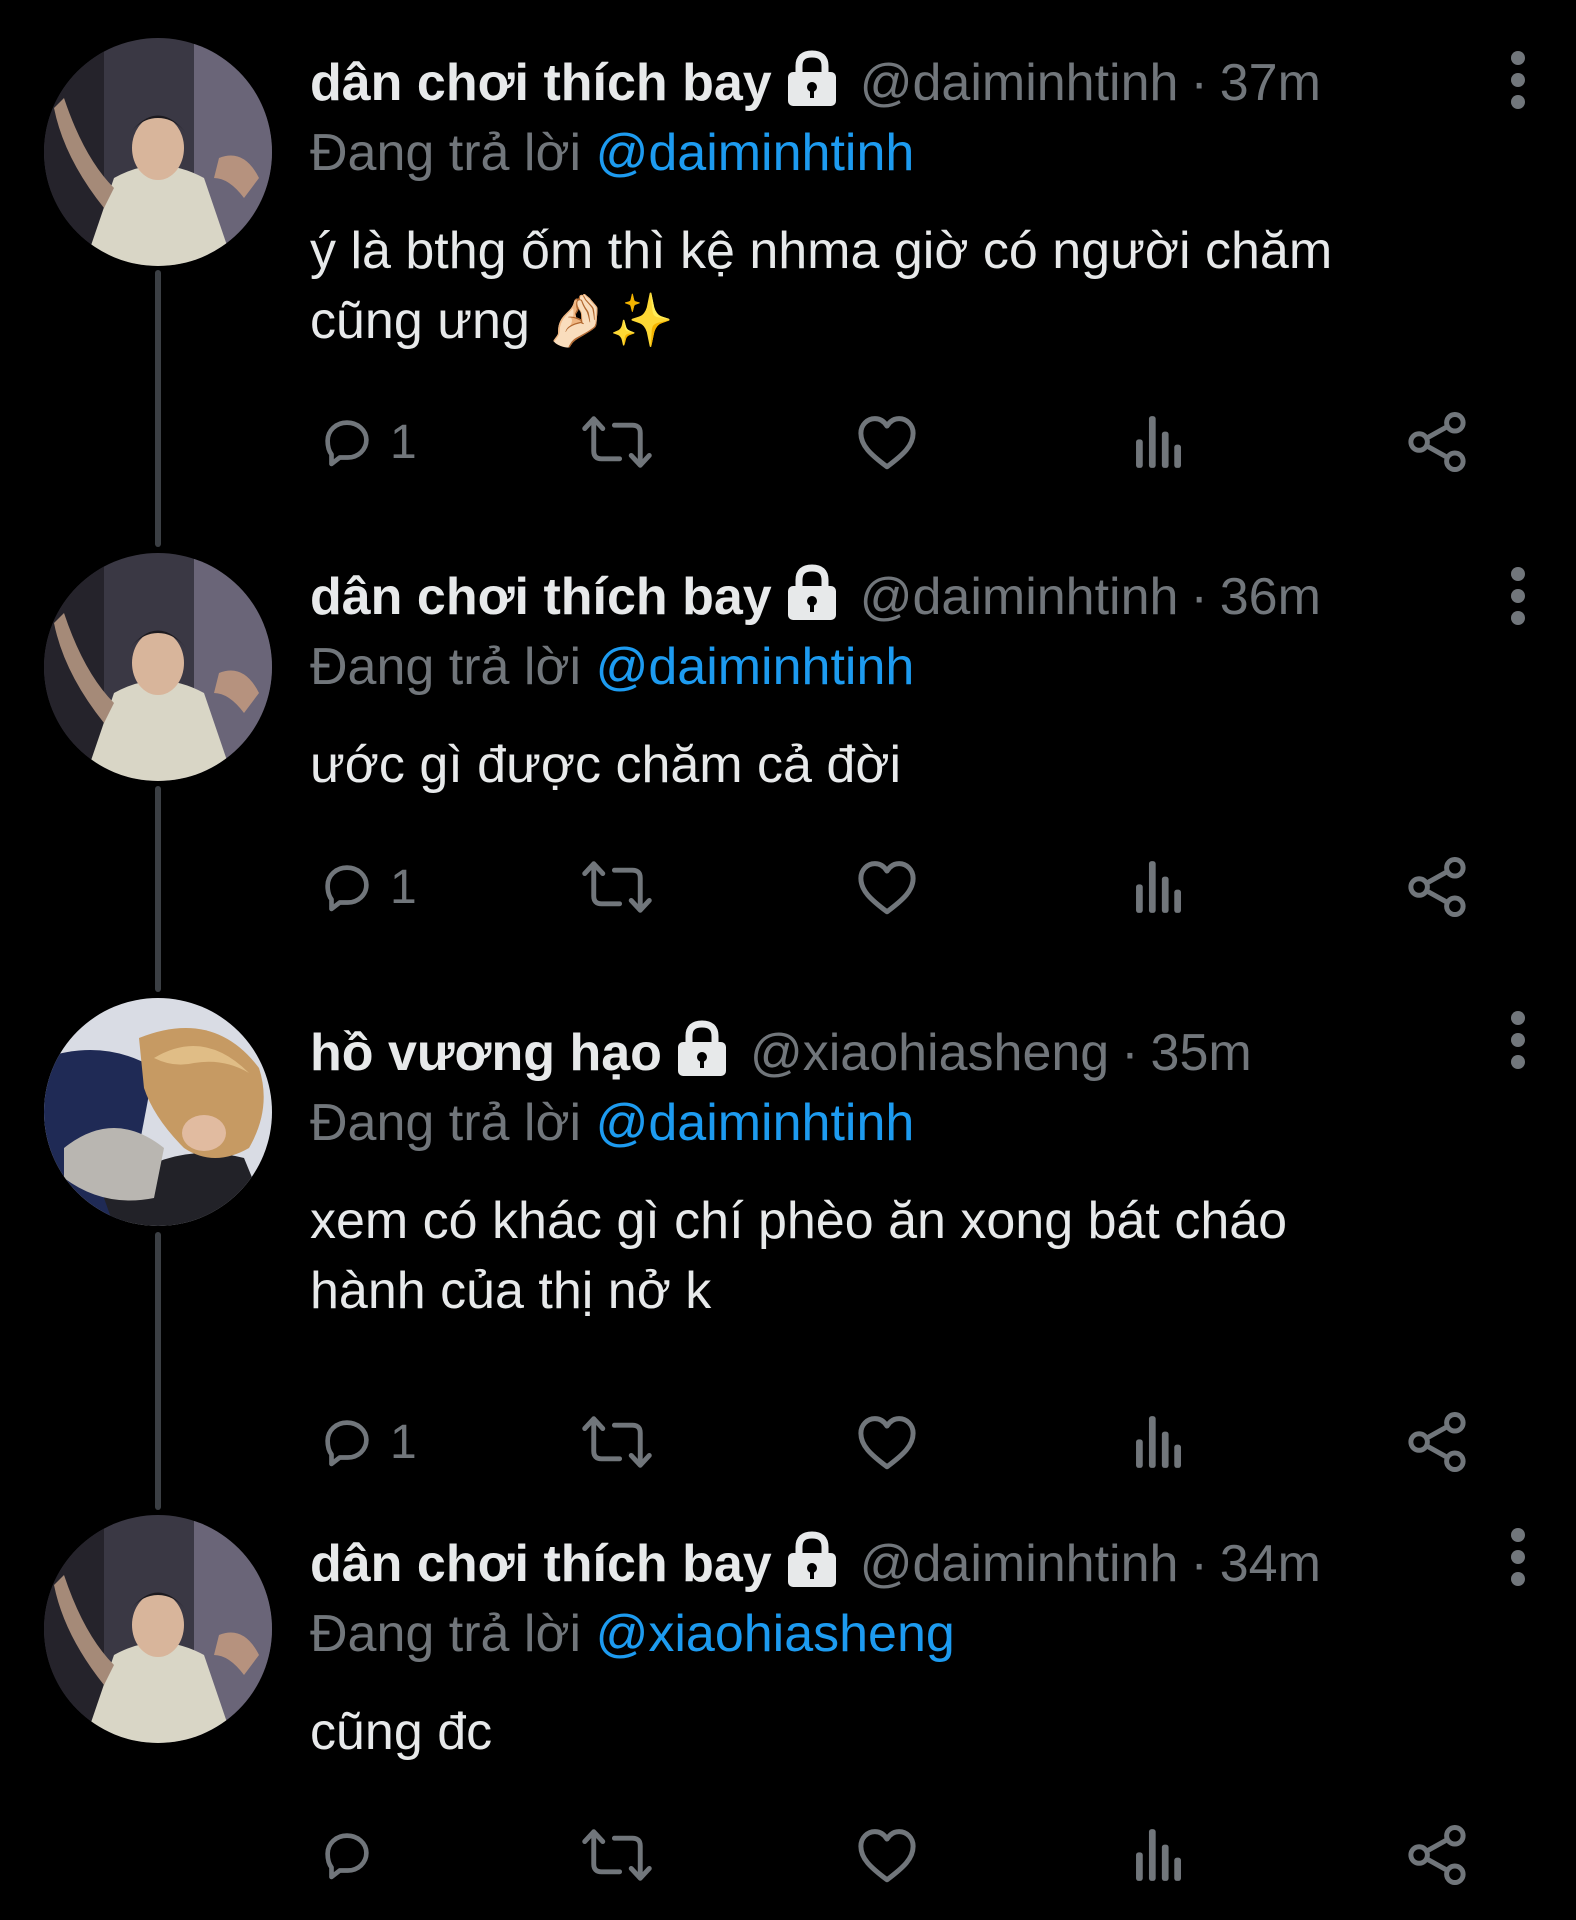 This screenshot has height=1920, width=1576. I want to click on tweet-header: dân chơi thích bay @daiminhtinh · 34m, so click(913, 1564).